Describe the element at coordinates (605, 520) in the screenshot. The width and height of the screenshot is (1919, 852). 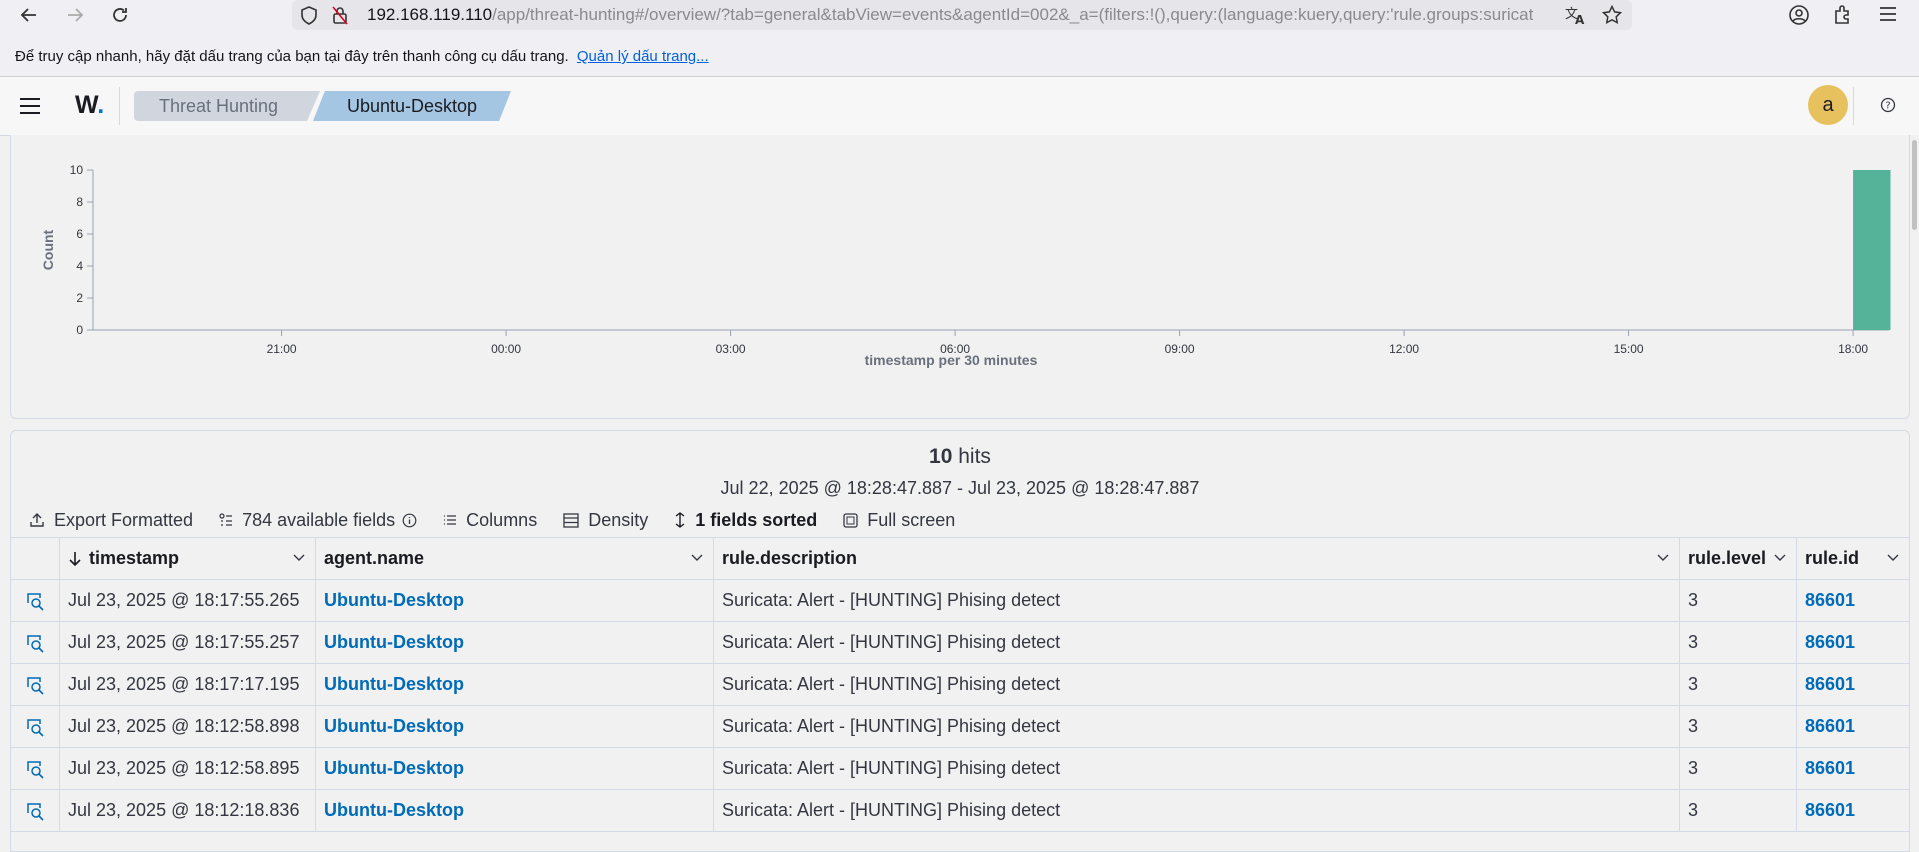
I see `density-button: Density` at that location.